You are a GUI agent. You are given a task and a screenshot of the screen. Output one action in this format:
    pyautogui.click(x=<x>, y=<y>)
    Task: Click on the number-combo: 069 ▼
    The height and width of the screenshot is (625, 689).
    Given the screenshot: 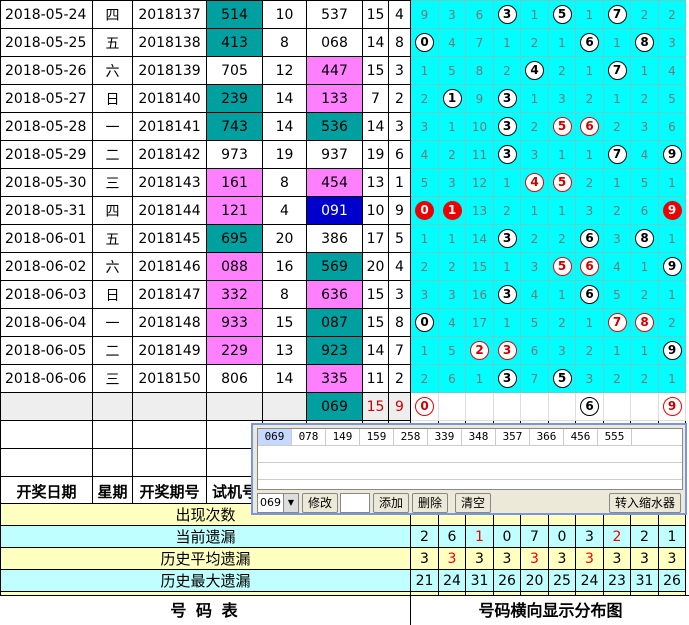 What is the action you would take?
    pyautogui.click(x=278, y=503)
    